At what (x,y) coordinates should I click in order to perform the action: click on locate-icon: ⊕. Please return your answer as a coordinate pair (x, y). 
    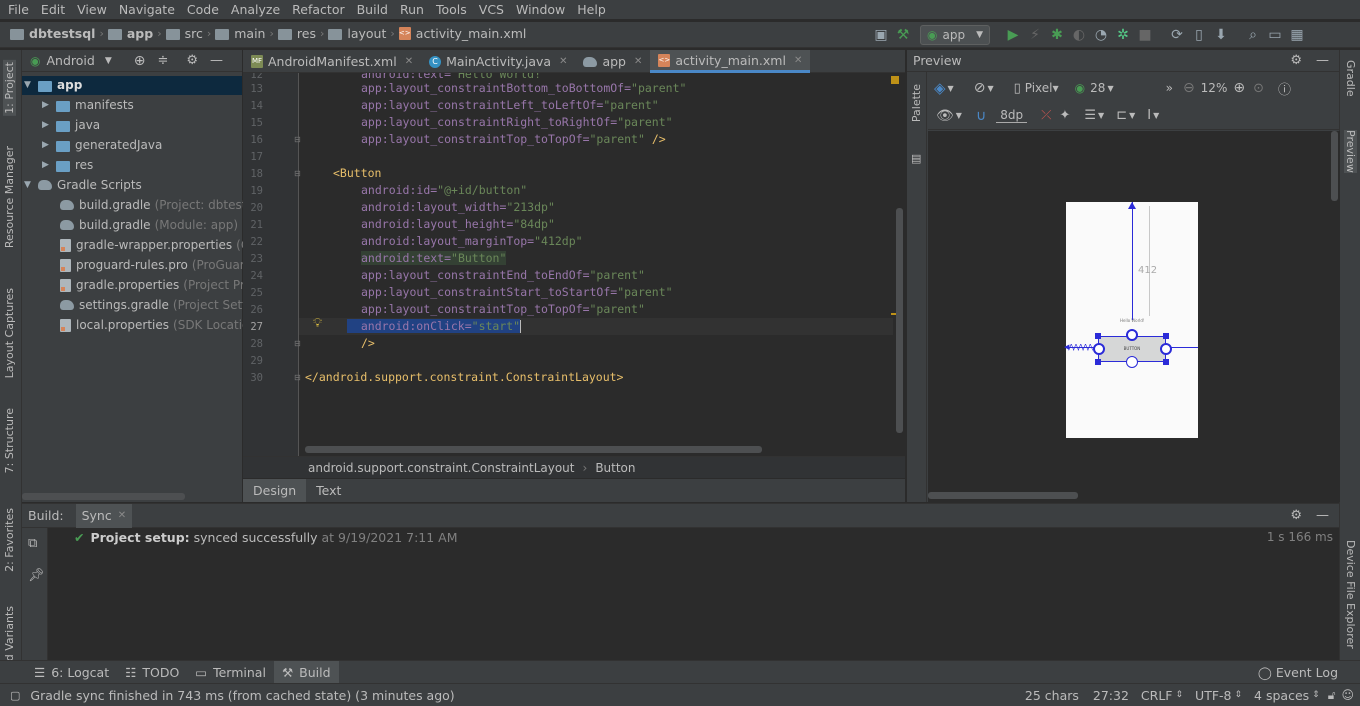
    Looking at the image, I should click on (140, 61).